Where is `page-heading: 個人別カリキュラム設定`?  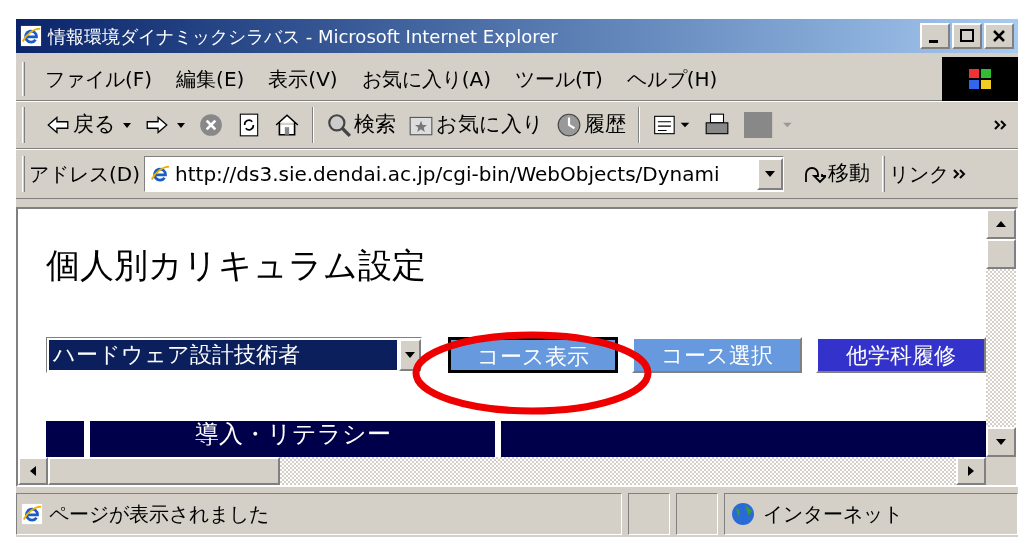 page-heading: 個人別カリキュラム設定 is located at coordinates (236, 265).